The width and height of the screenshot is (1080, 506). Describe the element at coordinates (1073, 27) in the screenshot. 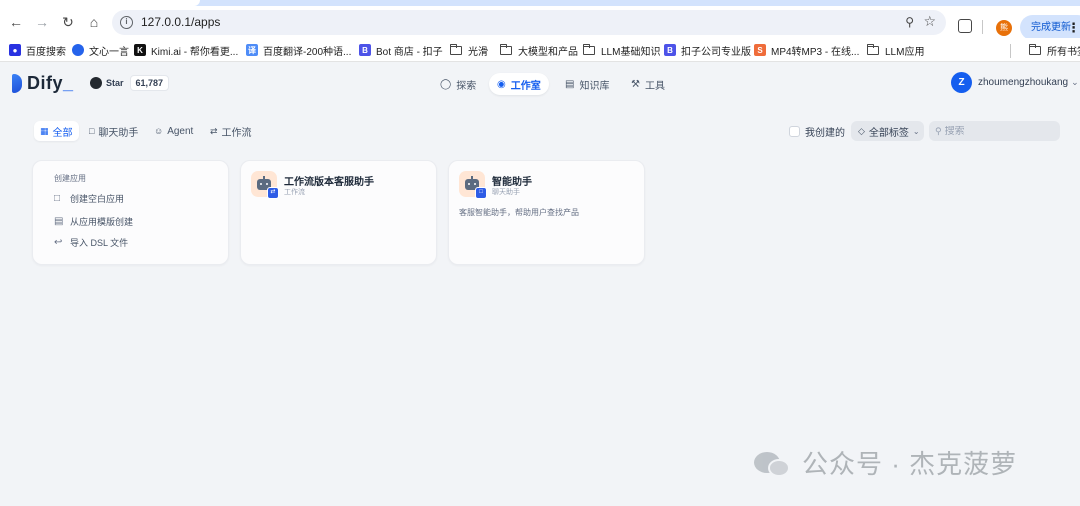

I see `more-menu-icon: ⋮` at that location.